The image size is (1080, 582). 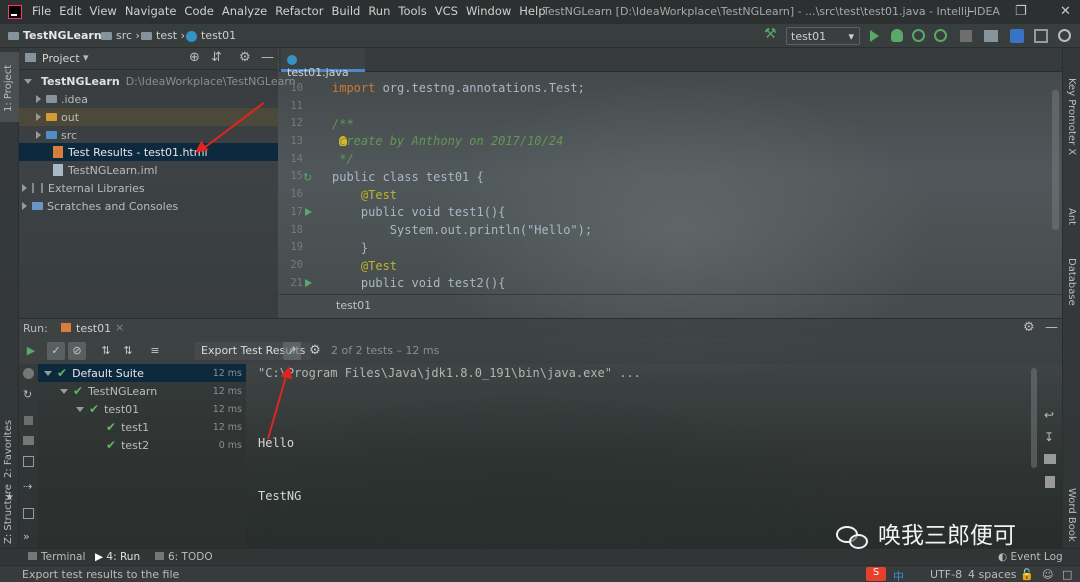 I want to click on grid-icon, so click(x=28, y=513).